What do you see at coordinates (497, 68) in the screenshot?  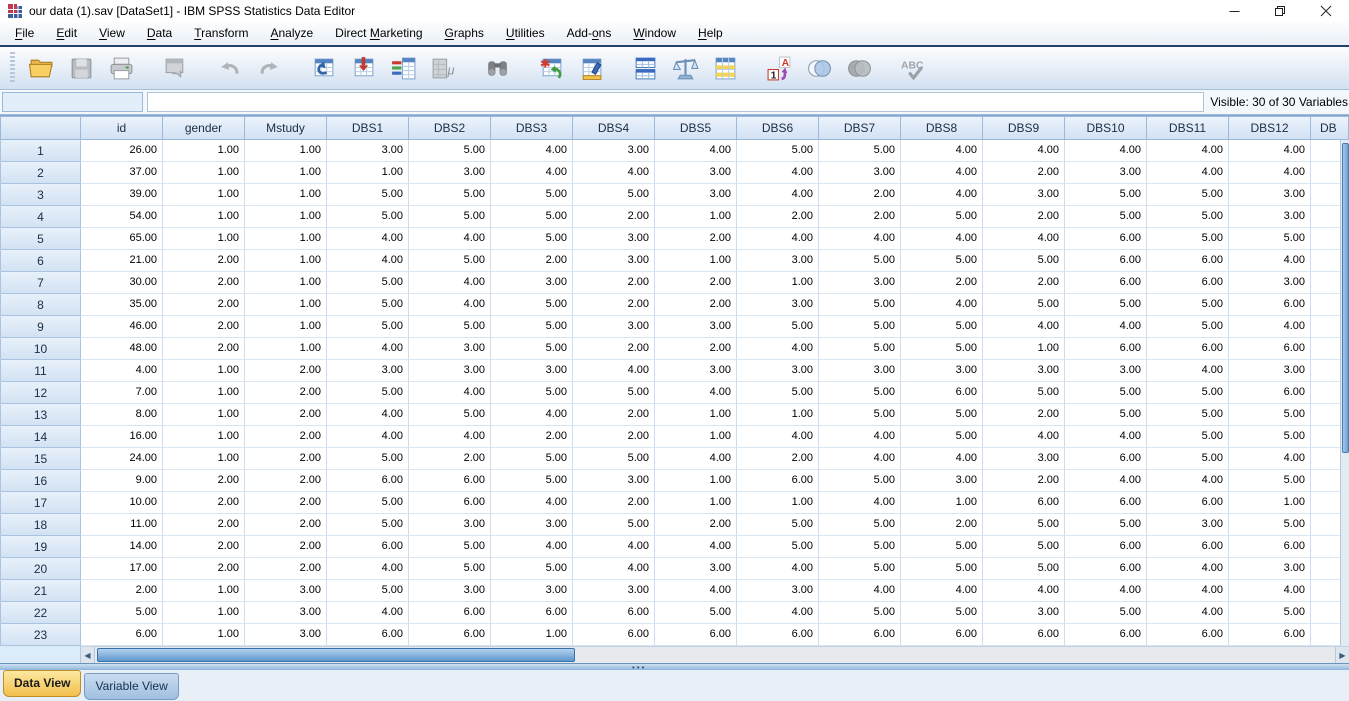 I see `find-button` at bounding box center [497, 68].